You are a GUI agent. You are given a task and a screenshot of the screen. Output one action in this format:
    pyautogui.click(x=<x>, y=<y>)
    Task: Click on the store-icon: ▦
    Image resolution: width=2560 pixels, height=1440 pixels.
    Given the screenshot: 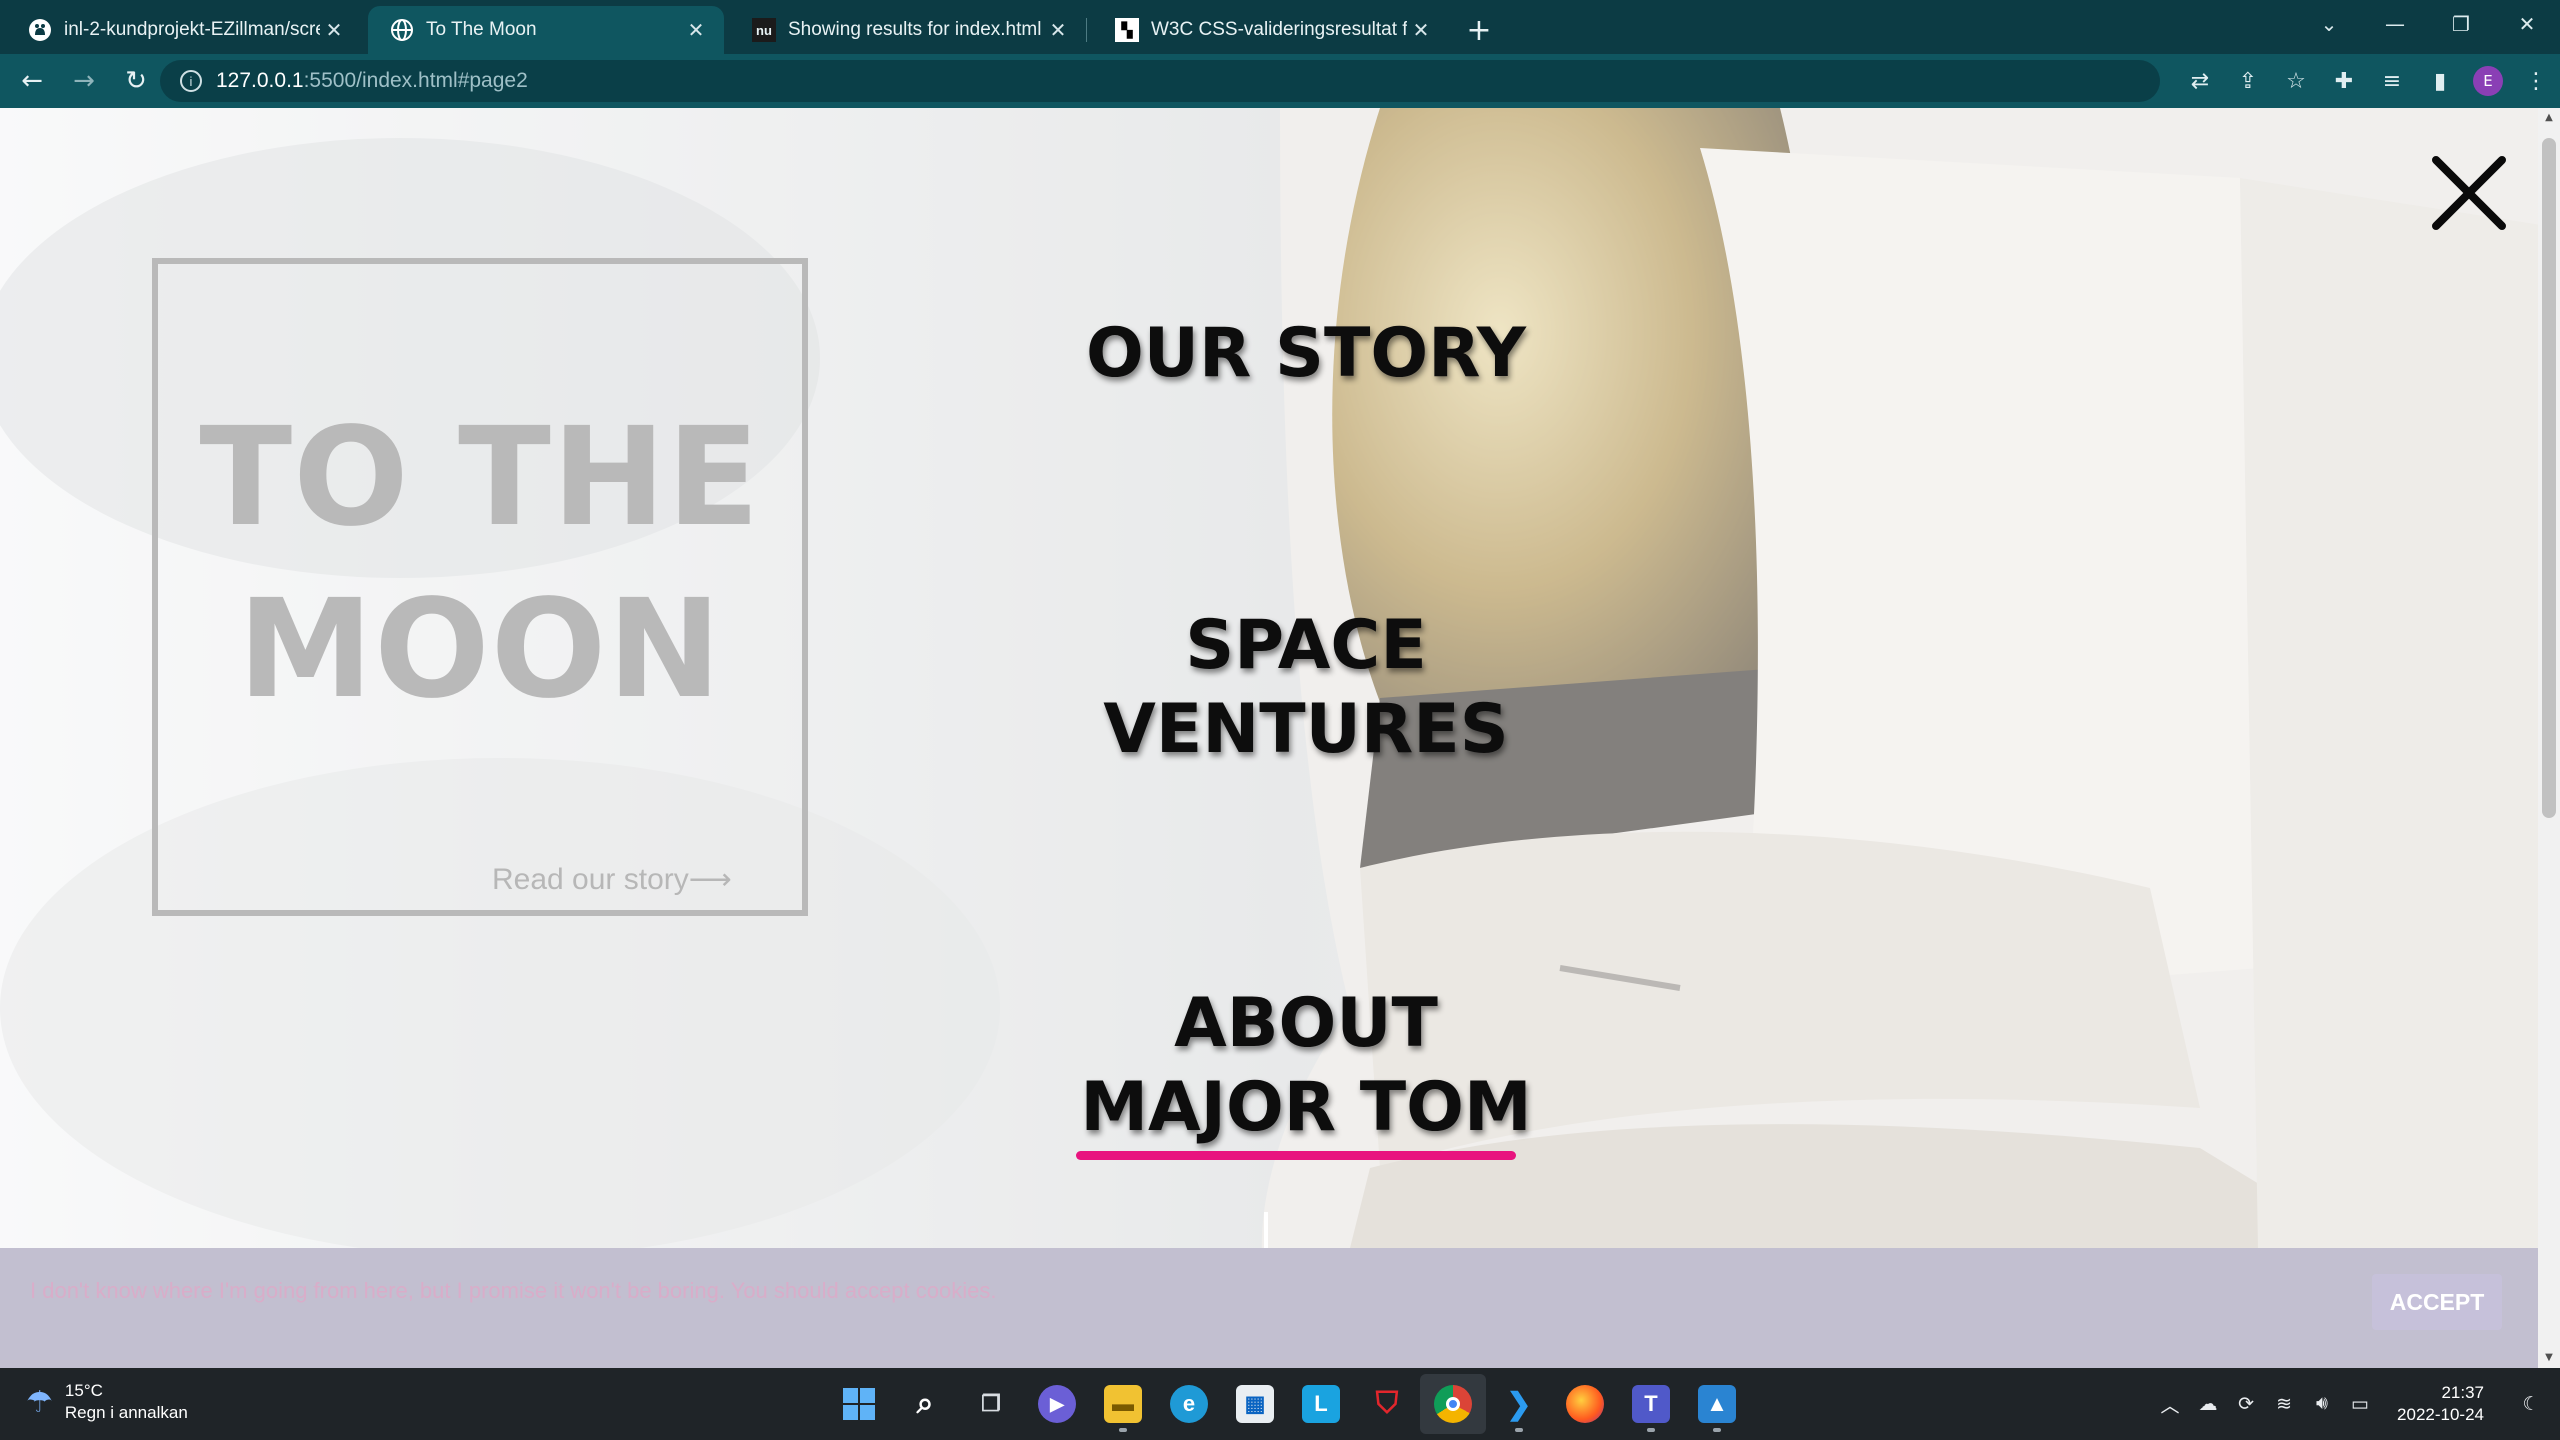 What is the action you would take?
    pyautogui.click(x=1255, y=1404)
    